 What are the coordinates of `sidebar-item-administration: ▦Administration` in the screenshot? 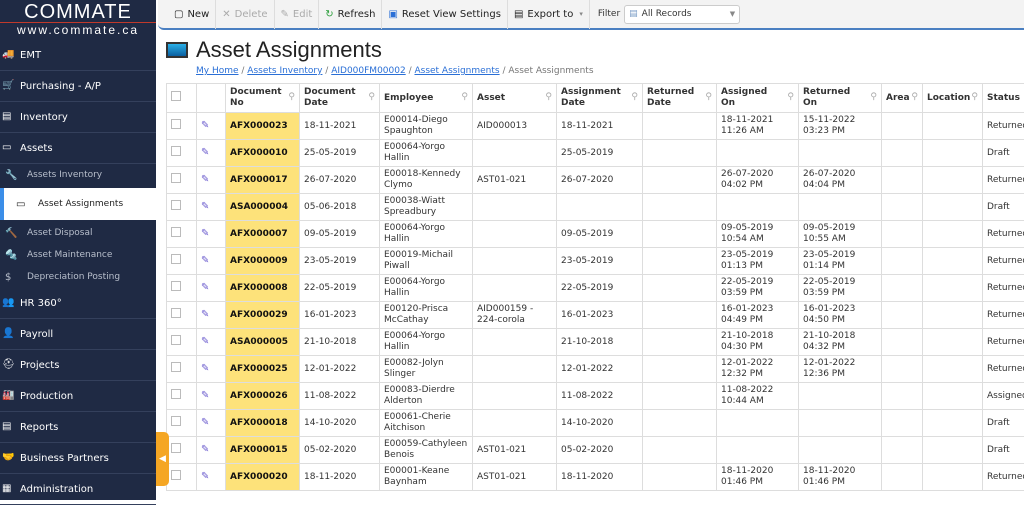 It's located at (78, 489).